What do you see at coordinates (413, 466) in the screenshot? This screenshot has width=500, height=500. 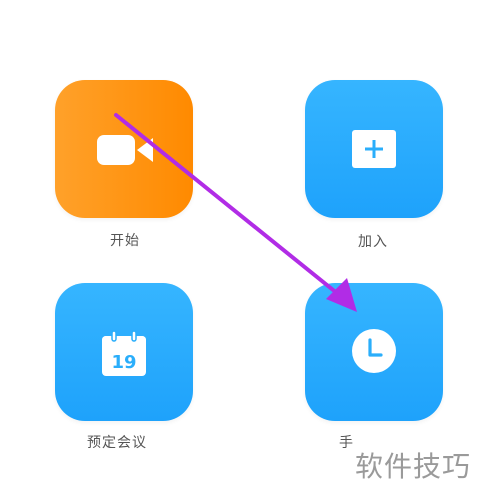 I see `watermark: 软件技巧` at bounding box center [413, 466].